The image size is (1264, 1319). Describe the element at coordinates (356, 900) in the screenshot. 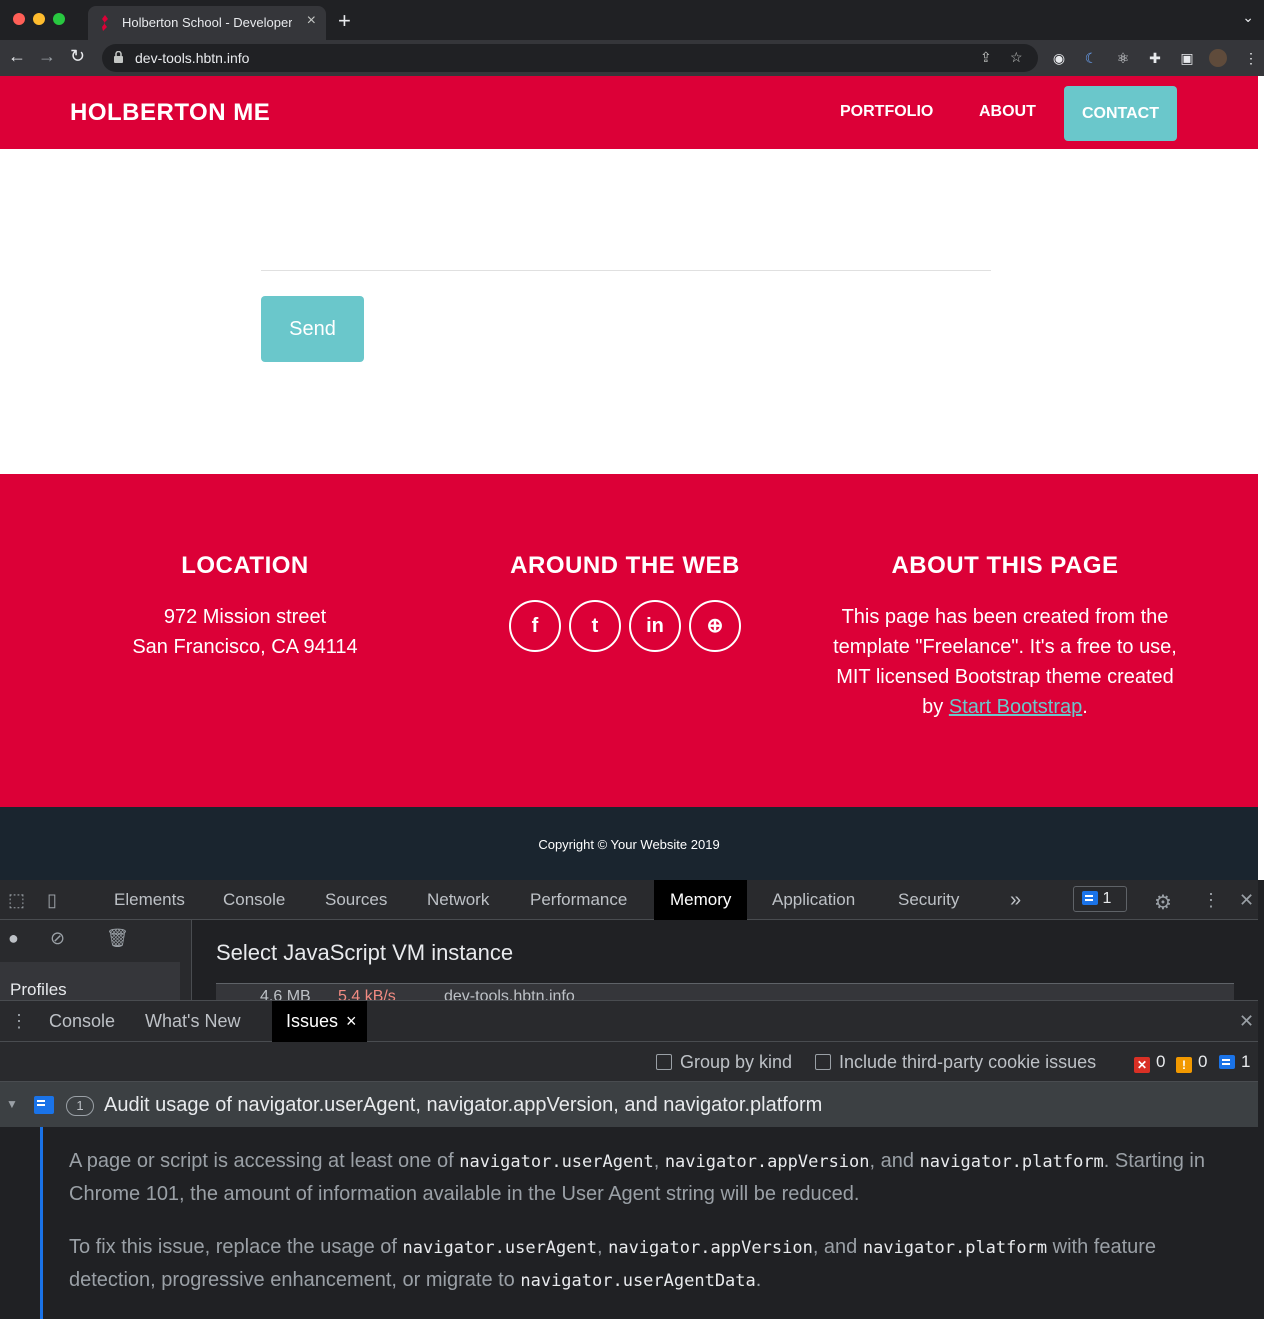

I see `tab-sources: Sources` at that location.